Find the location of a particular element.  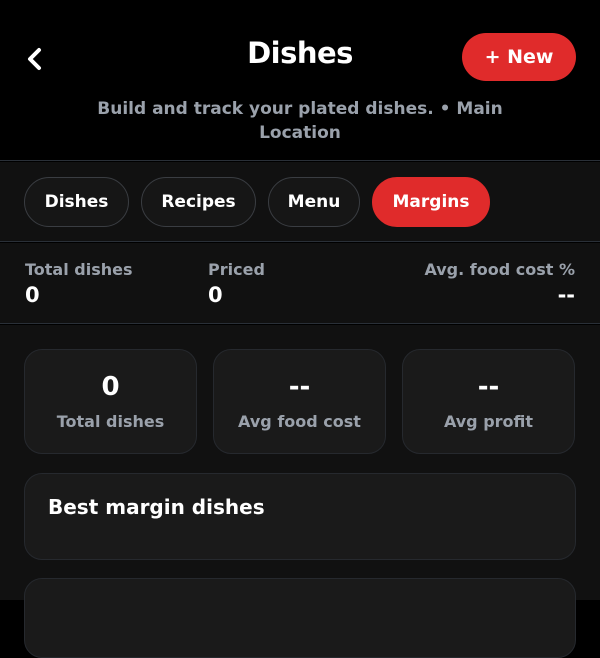

metric-label: Avg profit is located at coordinates (488, 421).